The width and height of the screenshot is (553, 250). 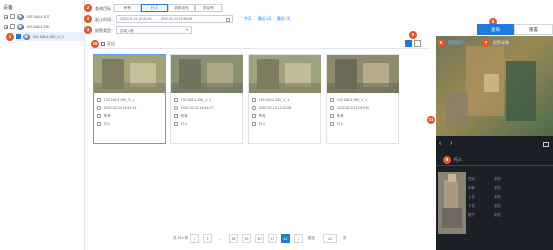 I want to click on alarm-card: 192.168.4.250_V_1 2022-02-23 16:44:16 所有行人, so click(x=129, y=99).